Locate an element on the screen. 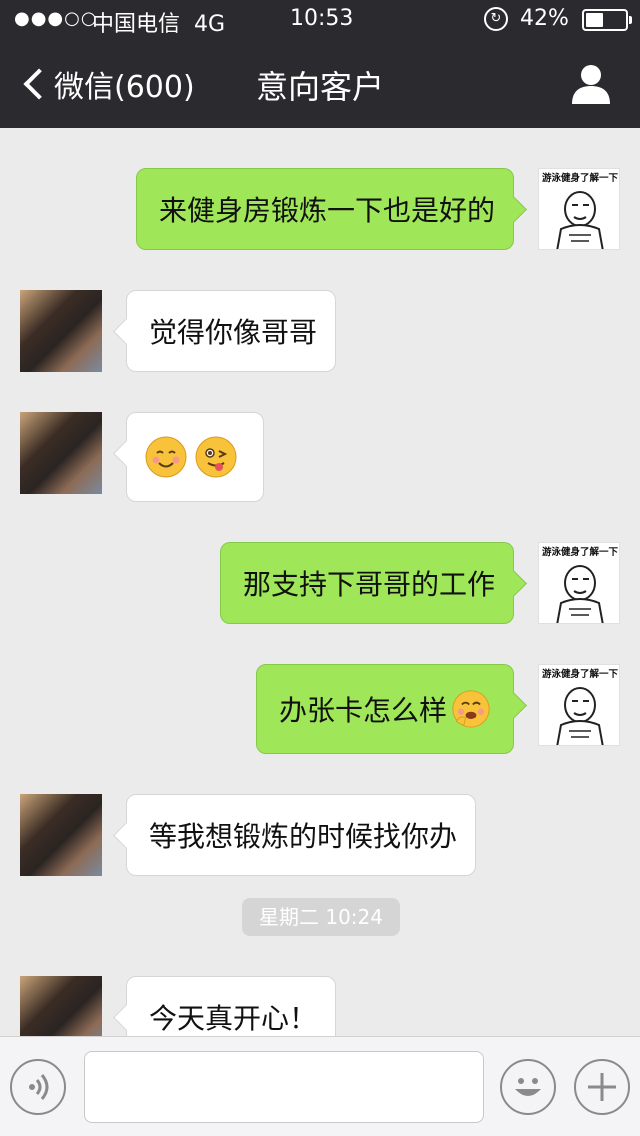 The width and height of the screenshot is (640, 1136). message-text: 办张卡怎么样 is located at coordinates (363, 710).